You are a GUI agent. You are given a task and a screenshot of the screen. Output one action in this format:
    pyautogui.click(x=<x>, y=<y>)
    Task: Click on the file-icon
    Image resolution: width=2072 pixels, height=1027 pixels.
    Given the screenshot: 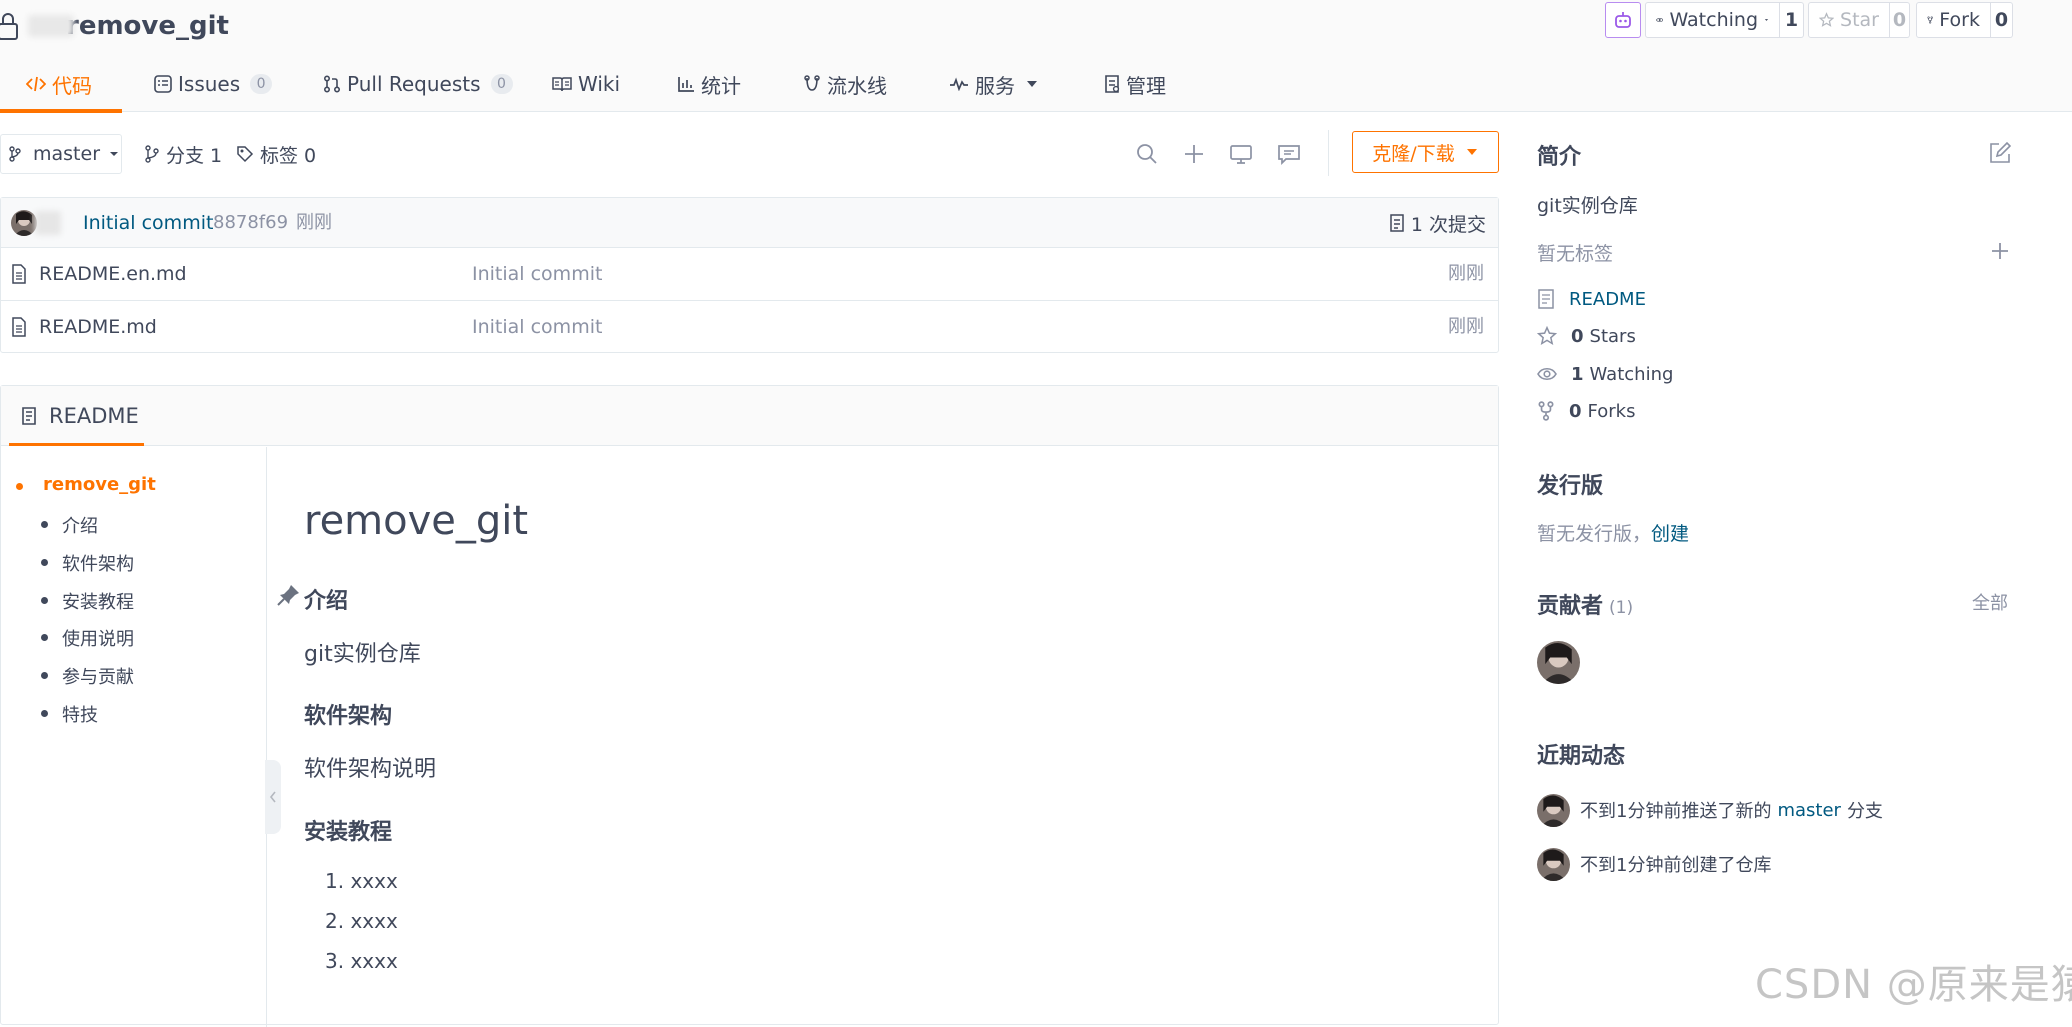 What is the action you would take?
    pyautogui.click(x=19, y=327)
    